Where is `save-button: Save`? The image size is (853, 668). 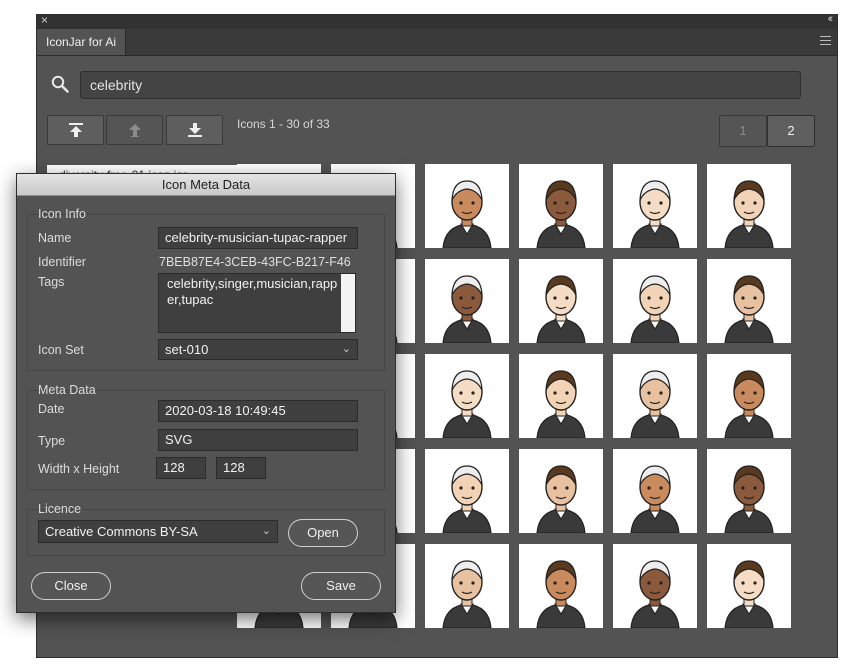 save-button: Save is located at coordinates (341, 586).